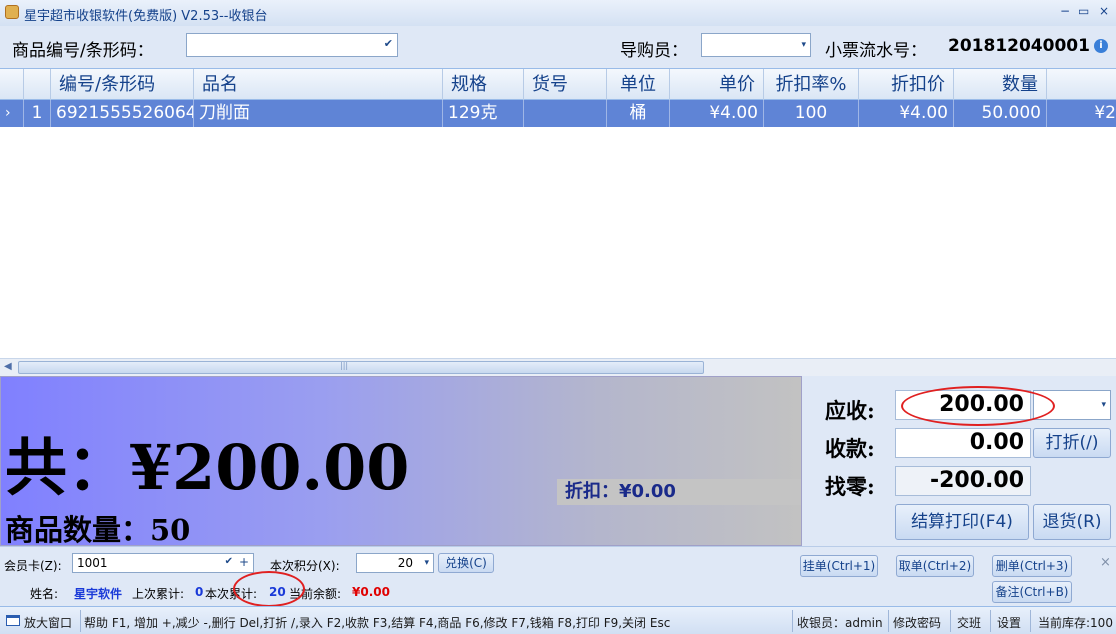 This screenshot has width=1116, height=634. I want to click on cashier-info: 收银员：admin, so click(840, 623).